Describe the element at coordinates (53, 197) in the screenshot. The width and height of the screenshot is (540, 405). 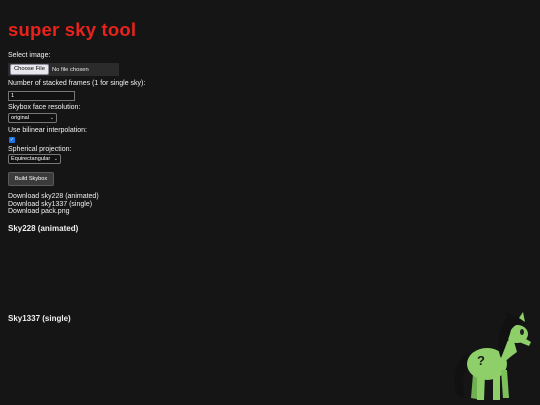
I see `download-sky228-link: Download sky228 (animated)` at that location.